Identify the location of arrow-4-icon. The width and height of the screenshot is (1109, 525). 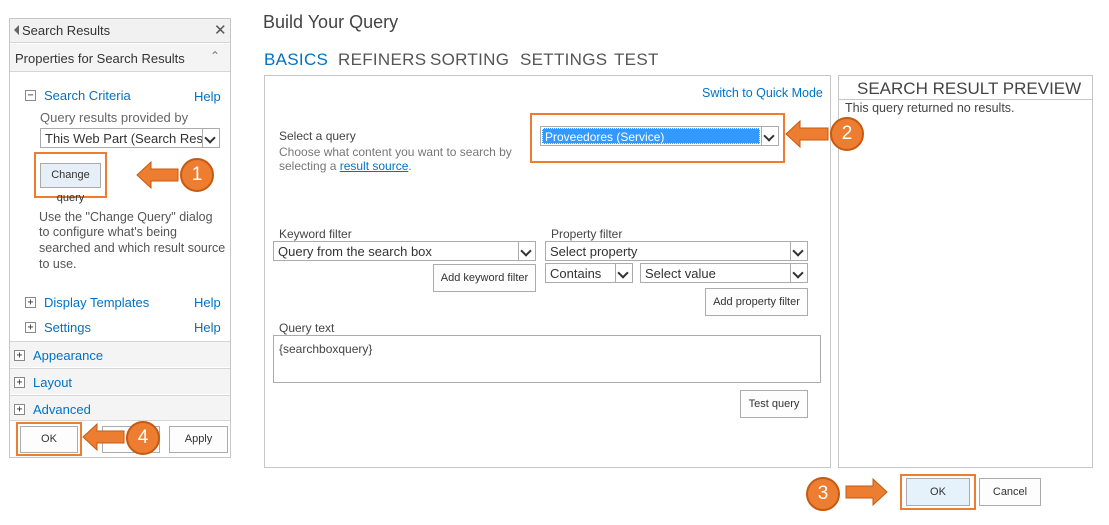
(103, 437).